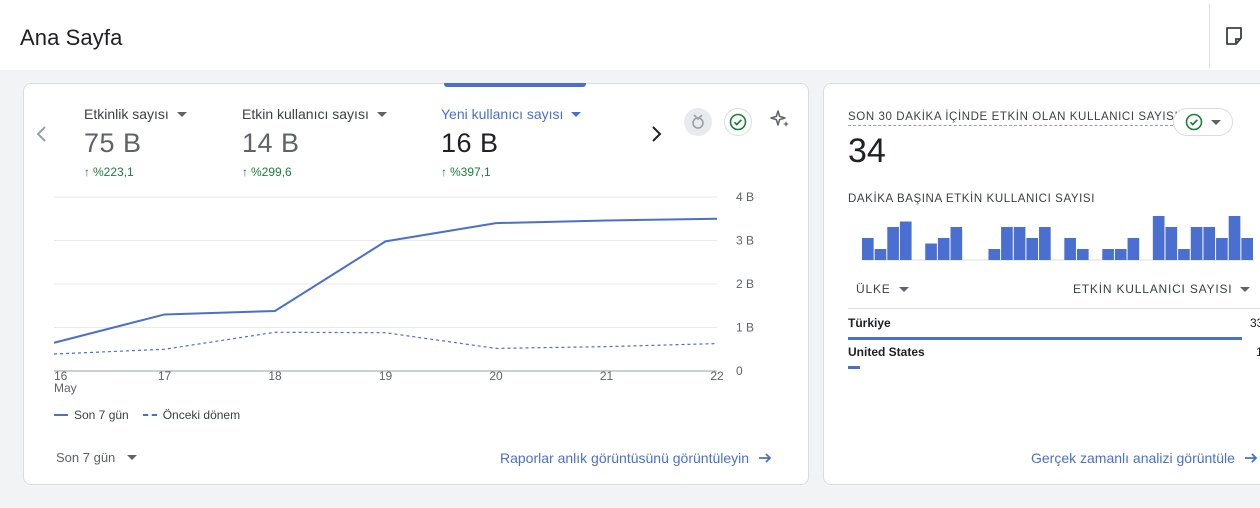  What do you see at coordinates (1234, 36) in the screenshot?
I see `sticky-note-icon` at bounding box center [1234, 36].